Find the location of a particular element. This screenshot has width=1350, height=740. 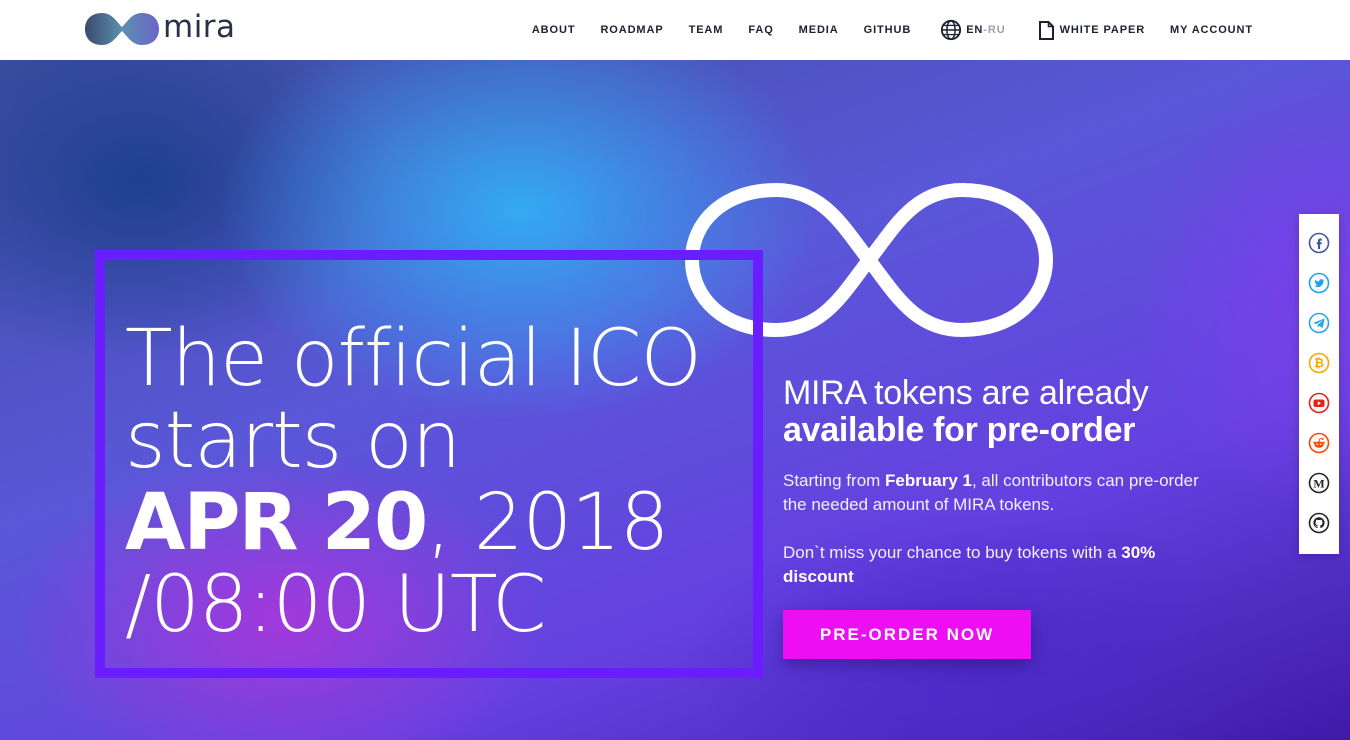

headline-line-1: The official ICO is located at coordinates (413, 359).